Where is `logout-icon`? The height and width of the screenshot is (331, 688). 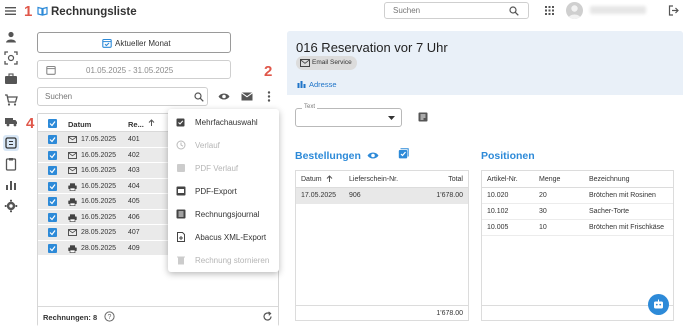 logout-icon is located at coordinates (673, 10).